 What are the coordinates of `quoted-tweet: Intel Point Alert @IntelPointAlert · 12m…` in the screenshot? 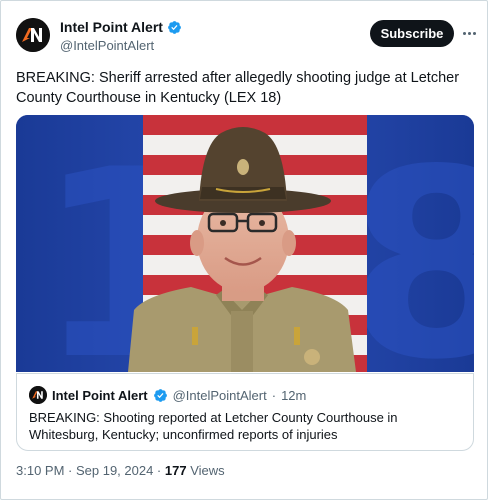 It's located at (245, 412).